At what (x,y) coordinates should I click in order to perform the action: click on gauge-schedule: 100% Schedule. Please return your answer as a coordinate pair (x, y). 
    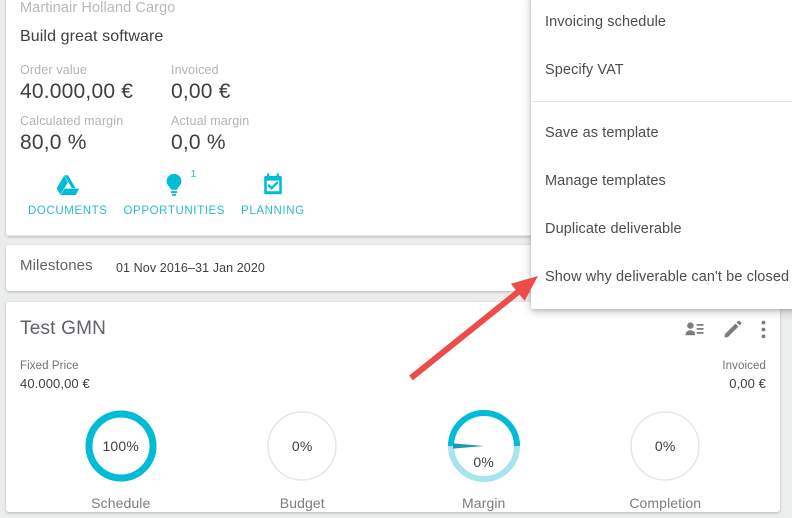
    Looking at the image, I should click on (121, 459).